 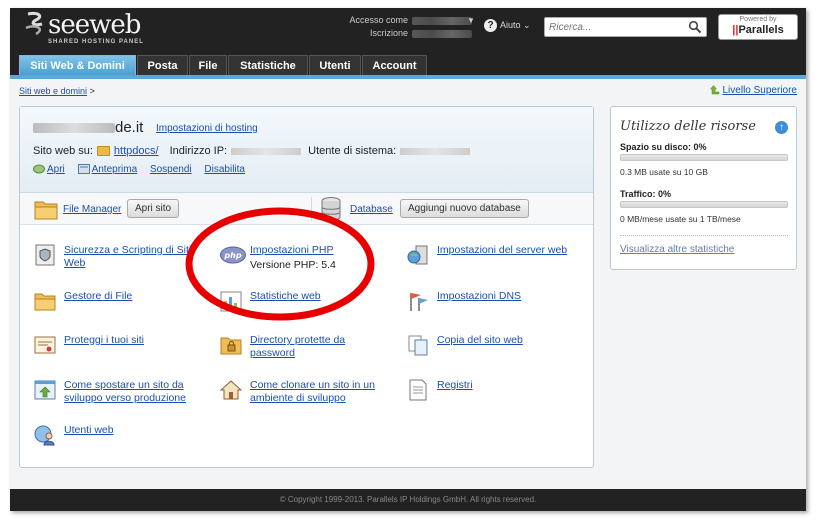 What do you see at coordinates (408, 77) in the screenshot?
I see `tab-underline` at bounding box center [408, 77].